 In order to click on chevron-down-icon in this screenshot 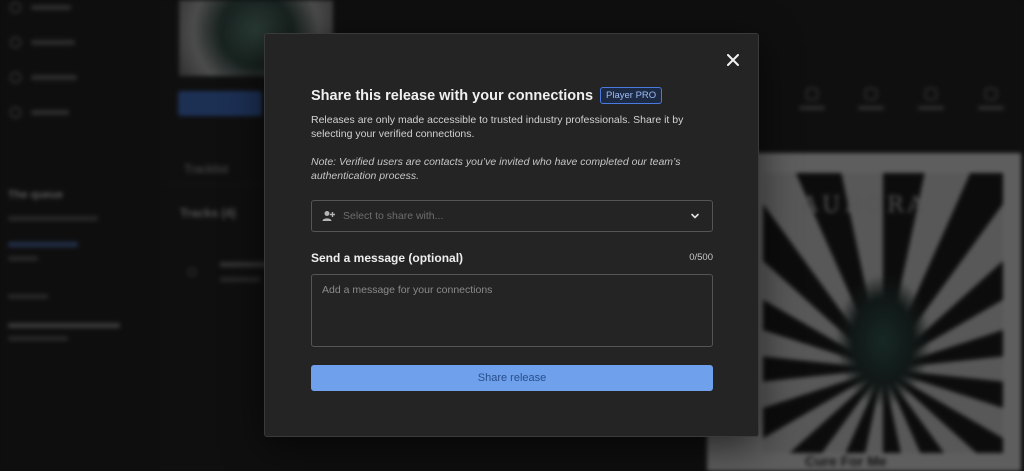, I will do `click(695, 216)`.